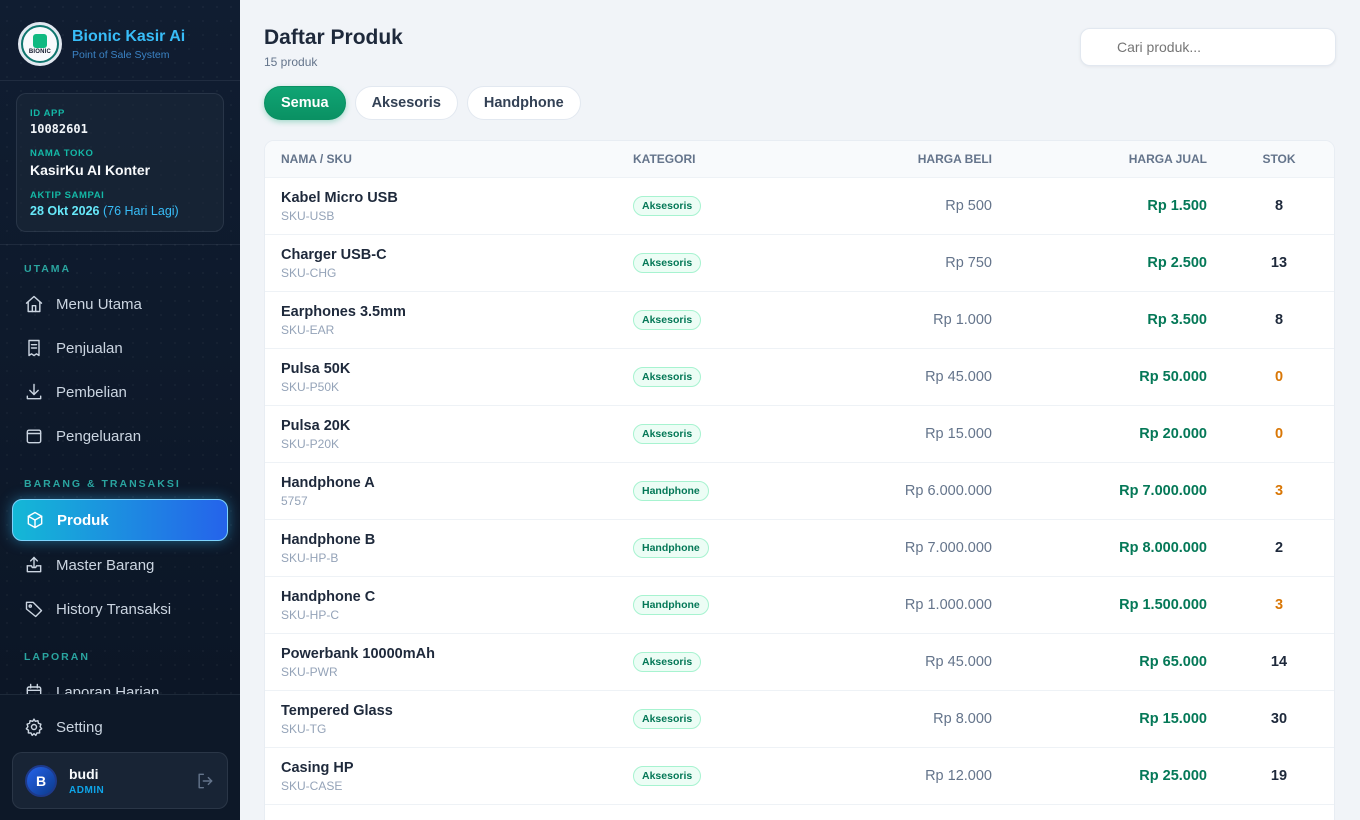  Describe the element at coordinates (328, 482) in the screenshot. I see `product-name: Handphone A` at that location.